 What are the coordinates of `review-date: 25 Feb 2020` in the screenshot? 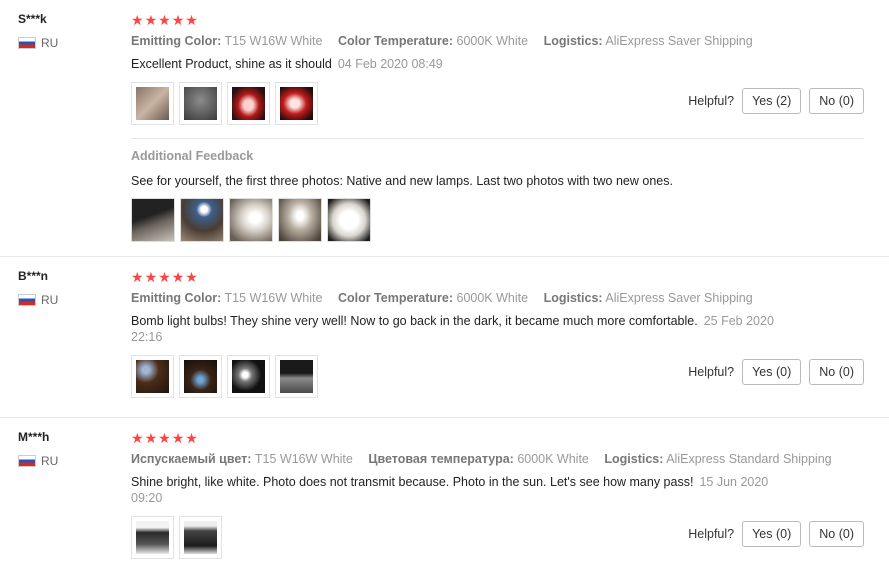 It's located at (738, 321).